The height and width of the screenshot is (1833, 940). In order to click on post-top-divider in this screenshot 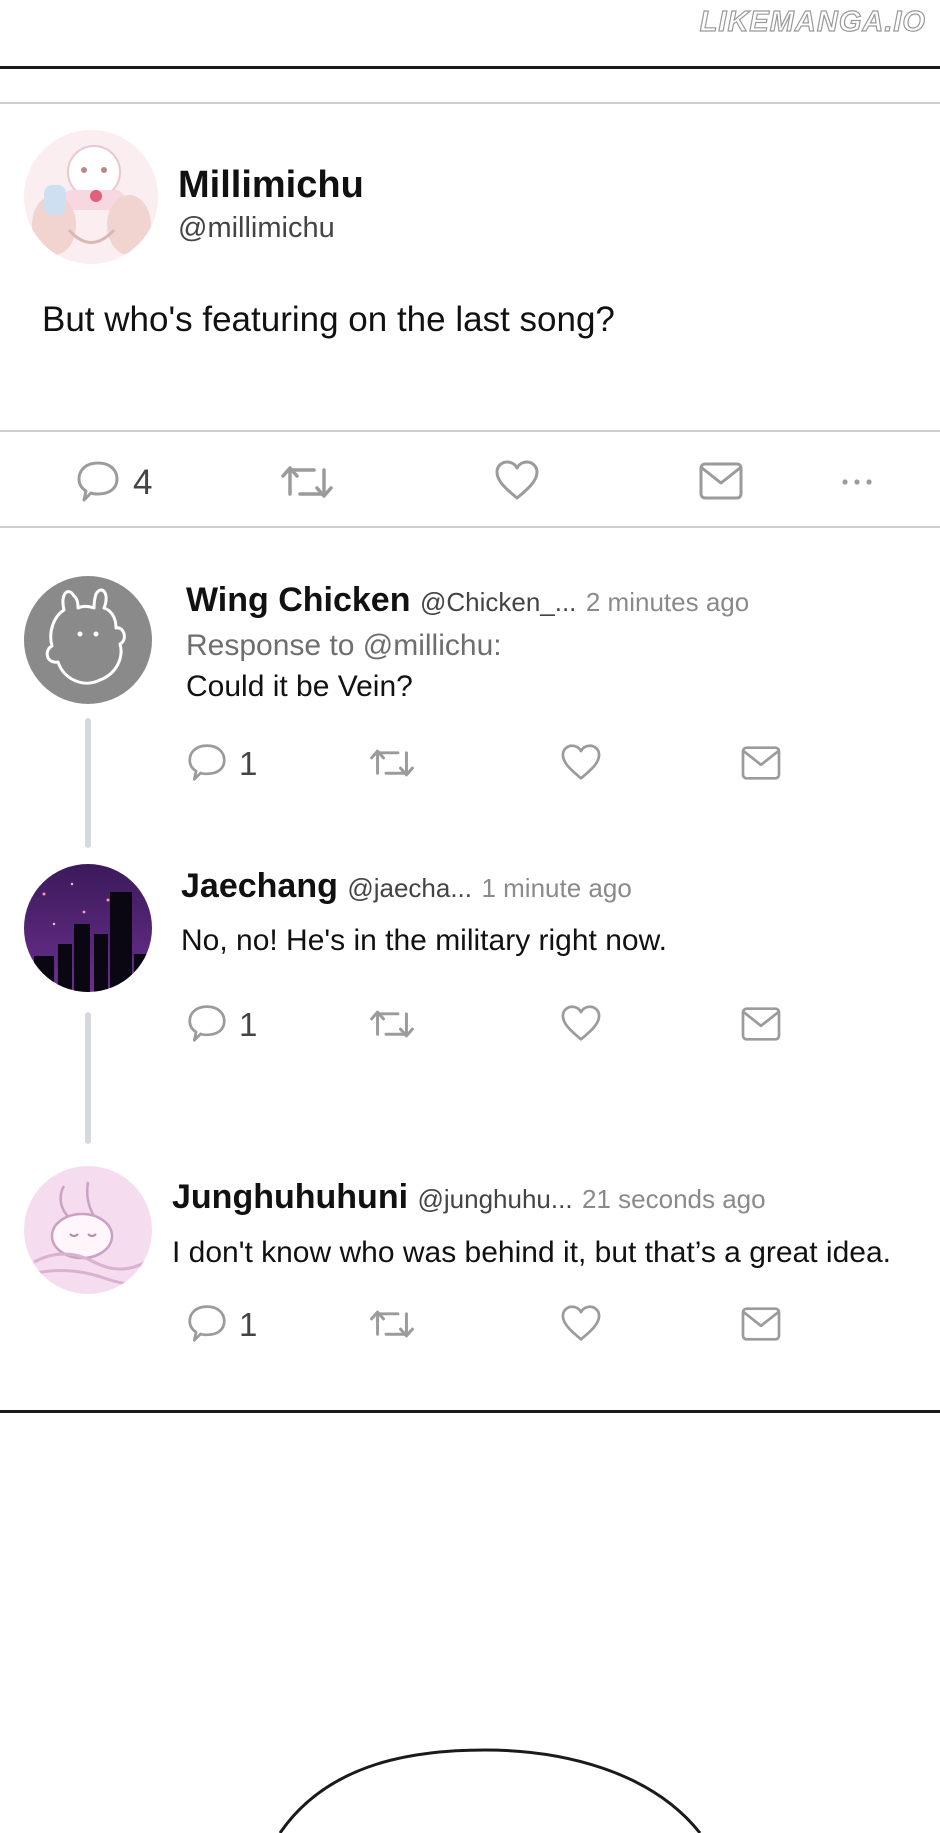, I will do `click(470, 103)`.